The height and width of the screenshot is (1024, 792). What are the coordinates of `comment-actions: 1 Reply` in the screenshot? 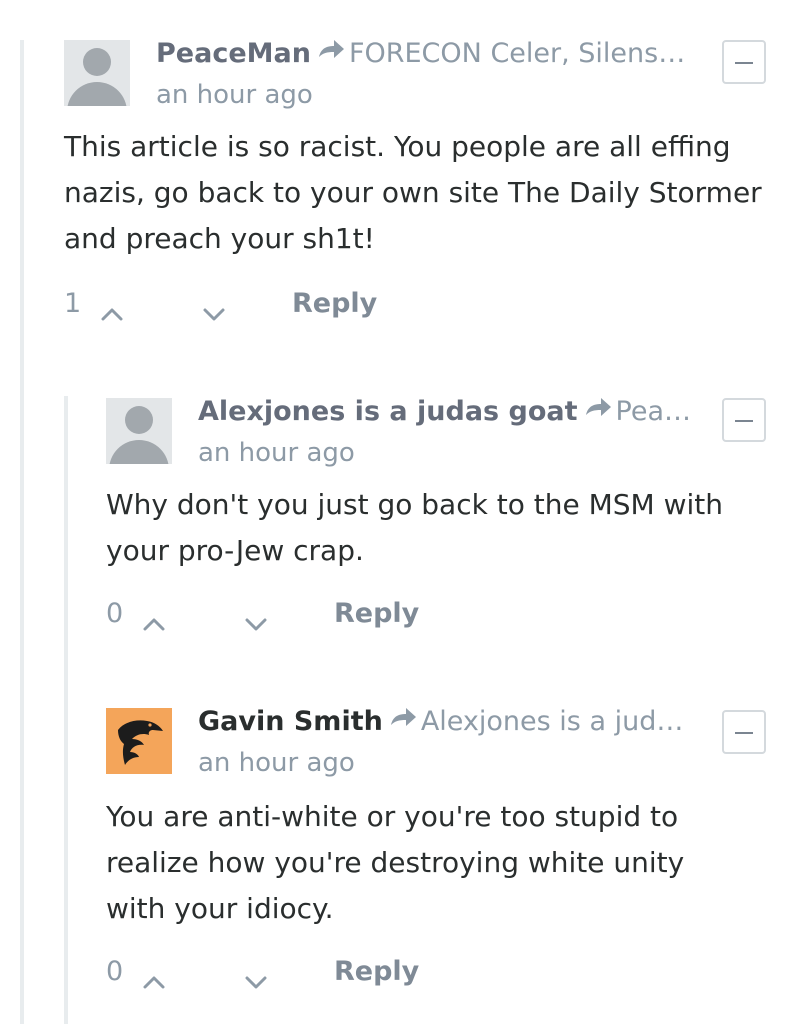 It's located at (264, 304).